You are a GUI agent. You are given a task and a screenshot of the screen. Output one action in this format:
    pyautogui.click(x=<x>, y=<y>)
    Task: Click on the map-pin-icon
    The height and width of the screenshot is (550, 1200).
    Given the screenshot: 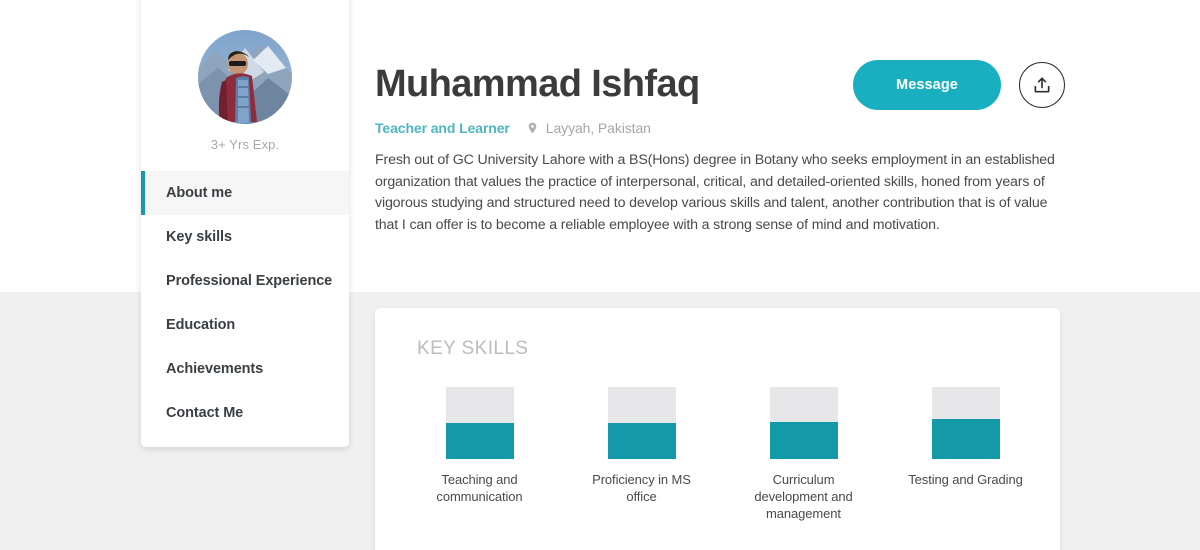 What is the action you would take?
    pyautogui.click(x=532, y=128)
    